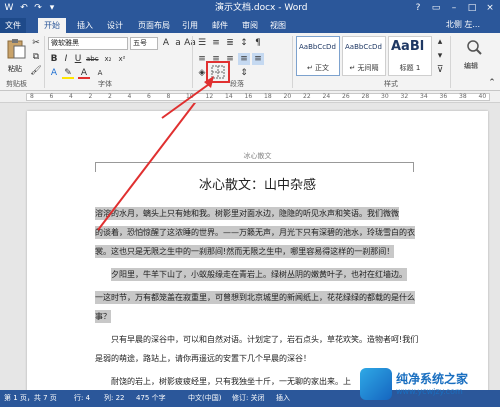  Describe the element at coordinates (408, 46) in the screenshot. I see `style-heading-1-preview: AaBl` at that location.